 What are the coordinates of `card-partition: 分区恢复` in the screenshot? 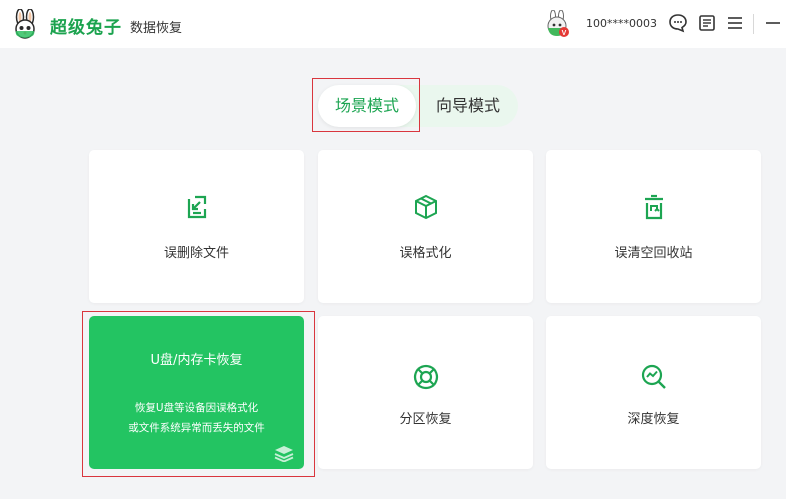 It's located at (425, 392).